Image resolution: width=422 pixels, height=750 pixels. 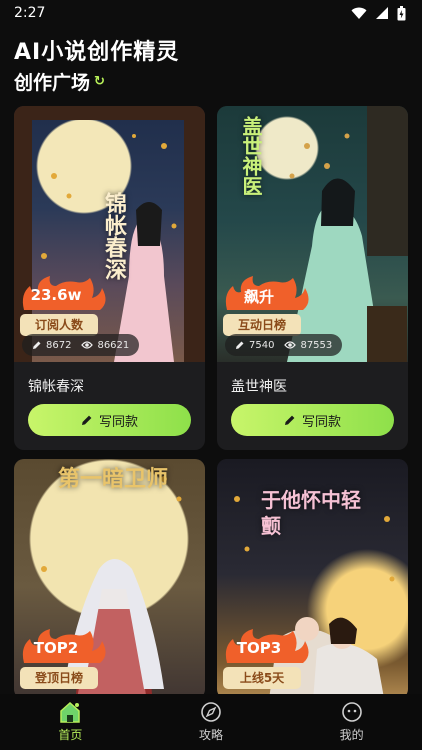 I want to click on tab-profile-label: 我的, so click(x=351, y=735).